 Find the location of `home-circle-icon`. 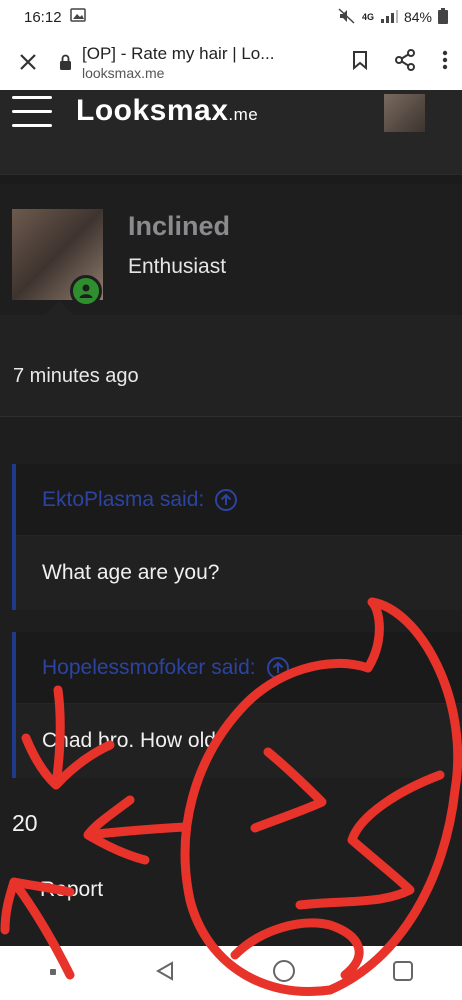

home-circle-icon is located at coordinates (284, 970).